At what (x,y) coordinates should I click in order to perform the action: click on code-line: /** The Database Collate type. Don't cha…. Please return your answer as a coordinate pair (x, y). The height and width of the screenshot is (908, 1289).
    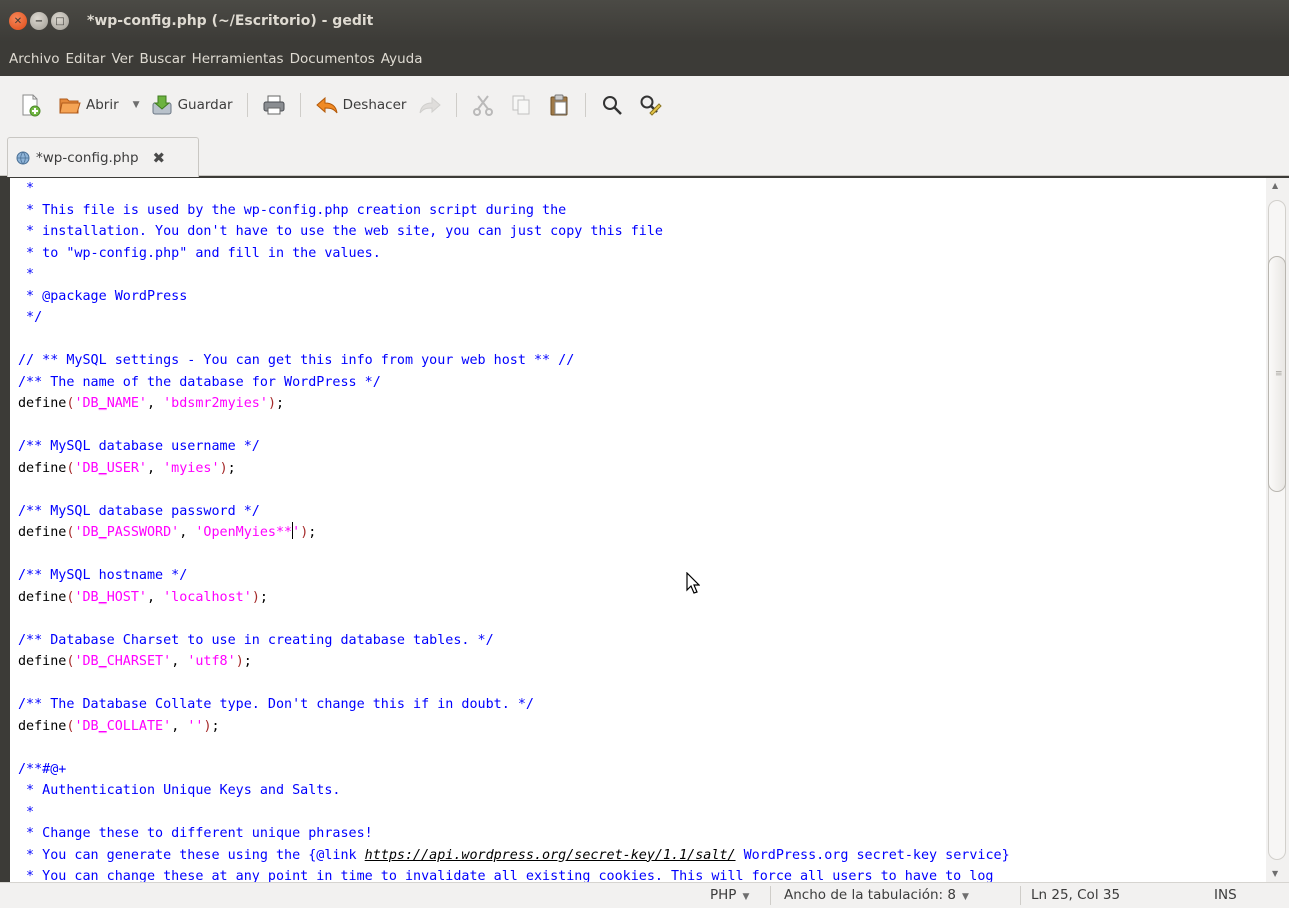
    Looking at the image, I should click on (514, 705).